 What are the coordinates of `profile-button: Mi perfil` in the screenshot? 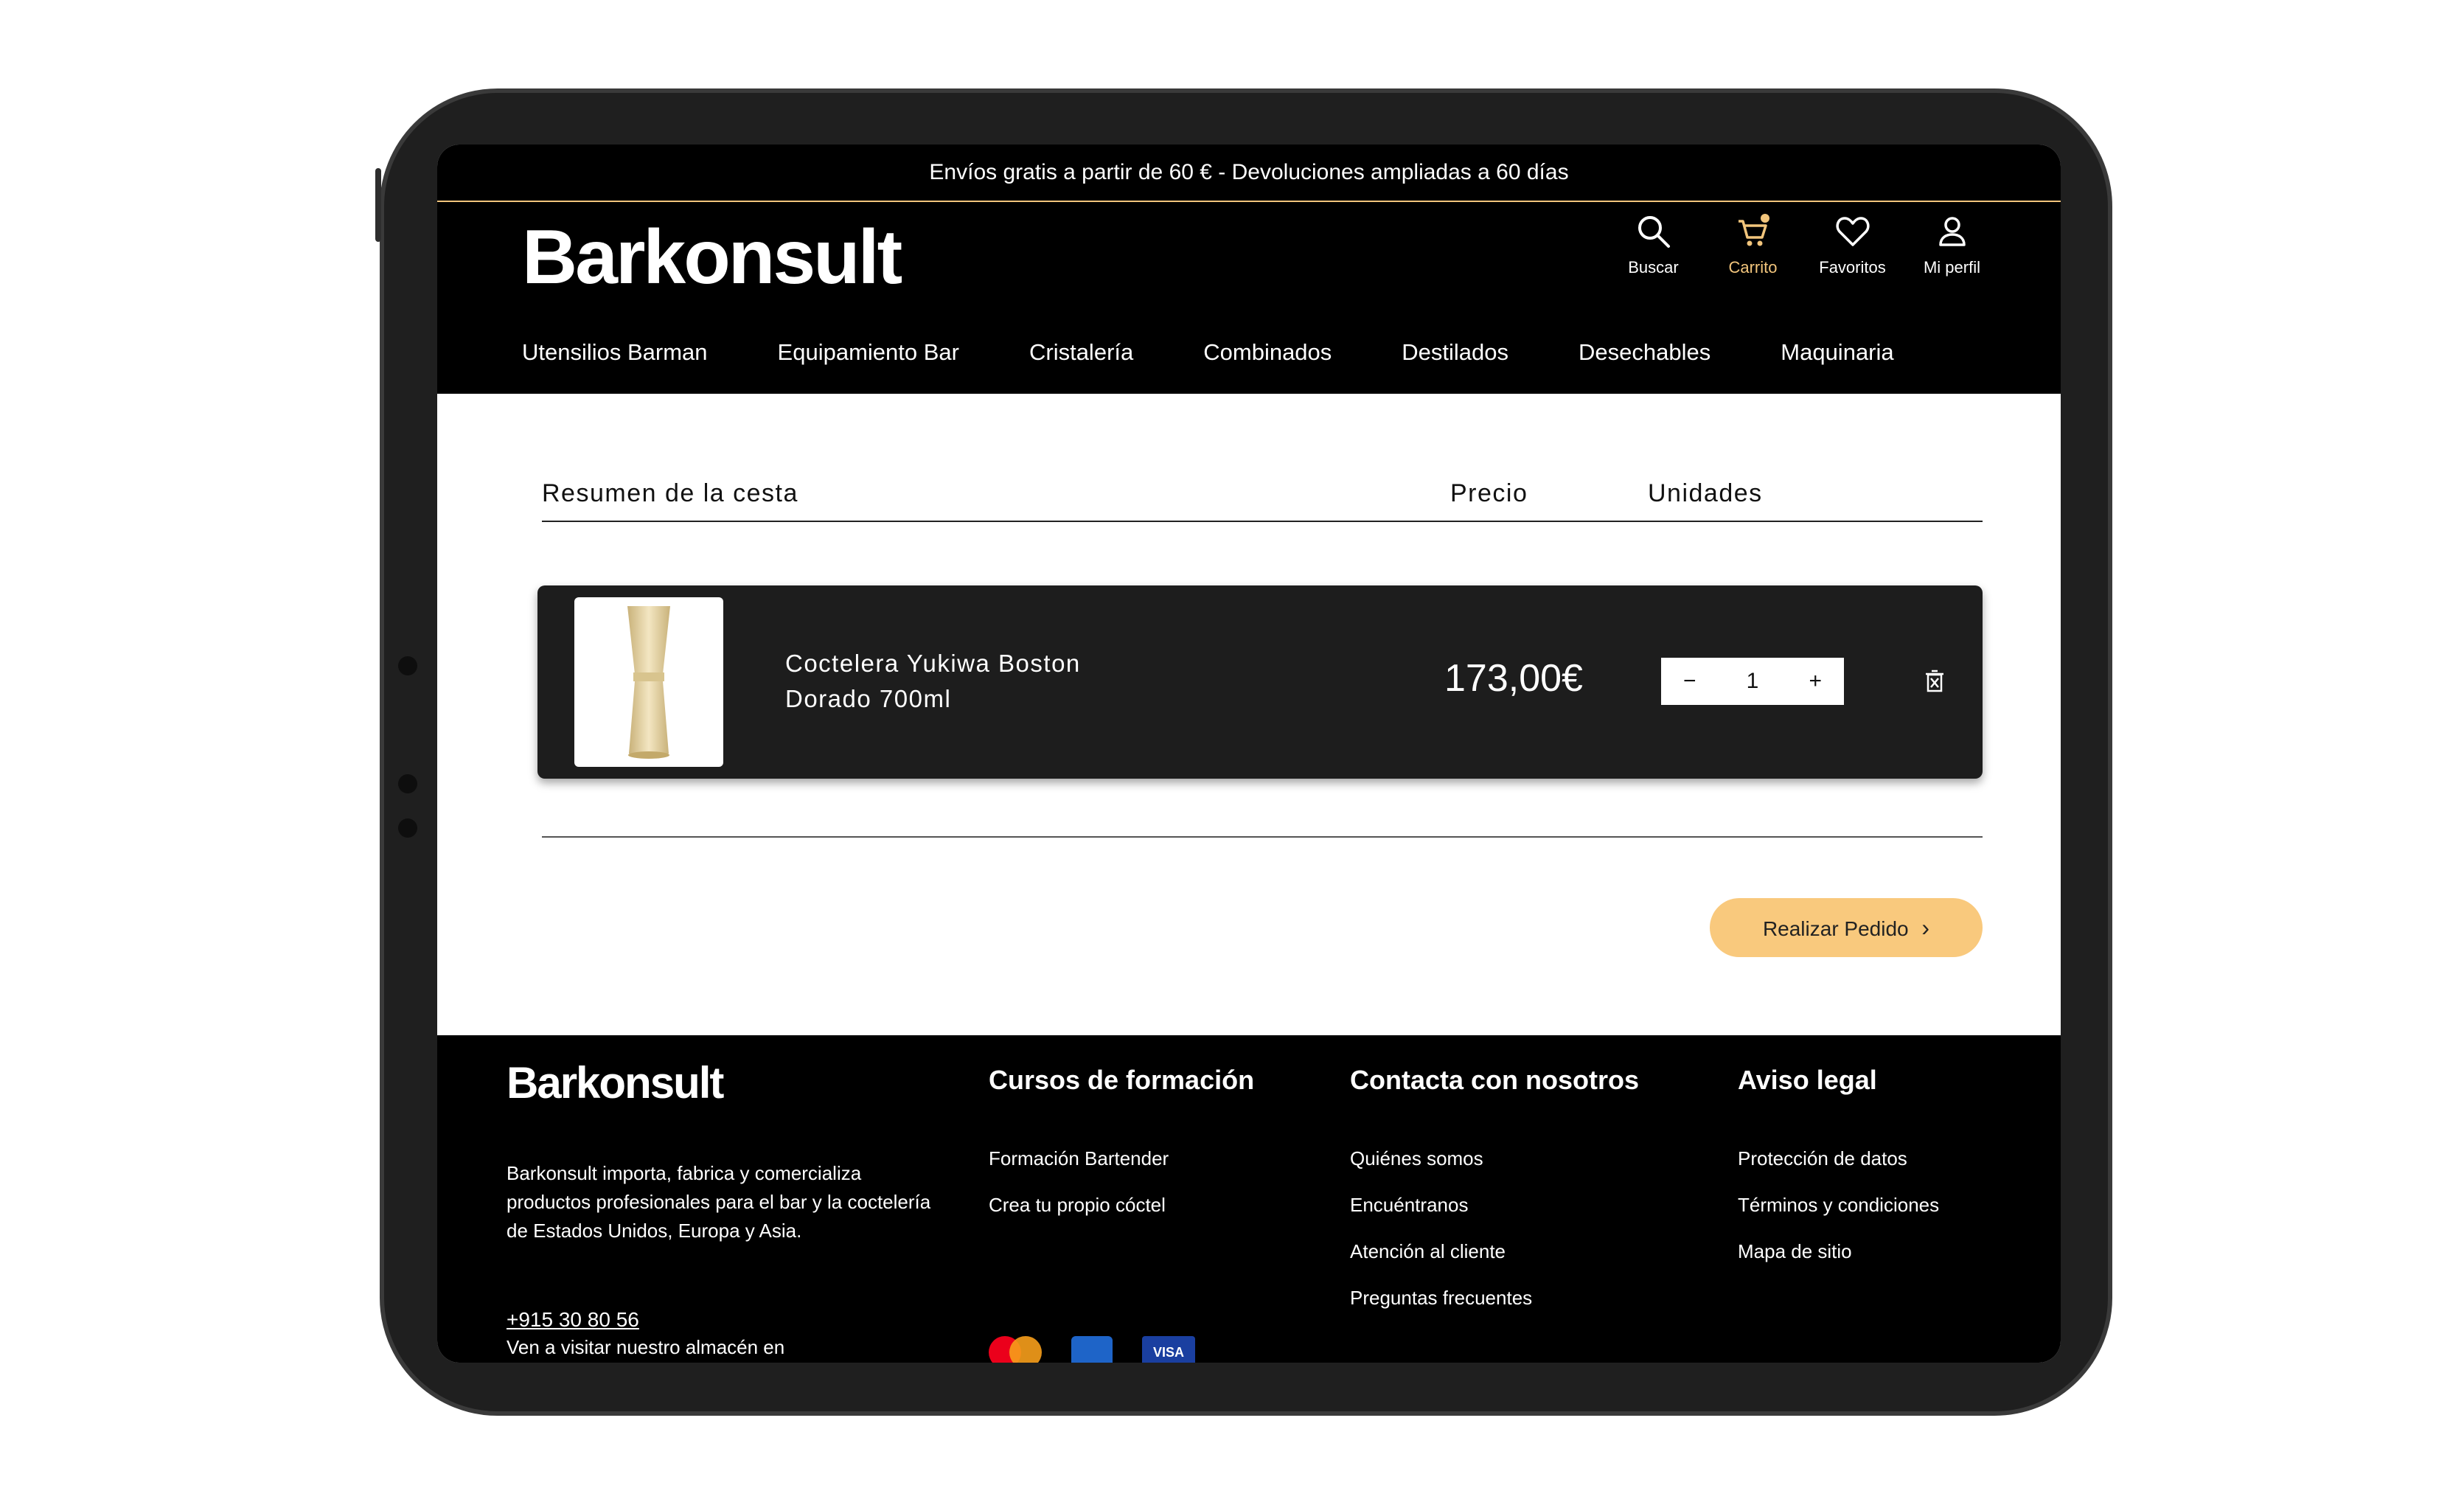 It's located at (1952, 244).